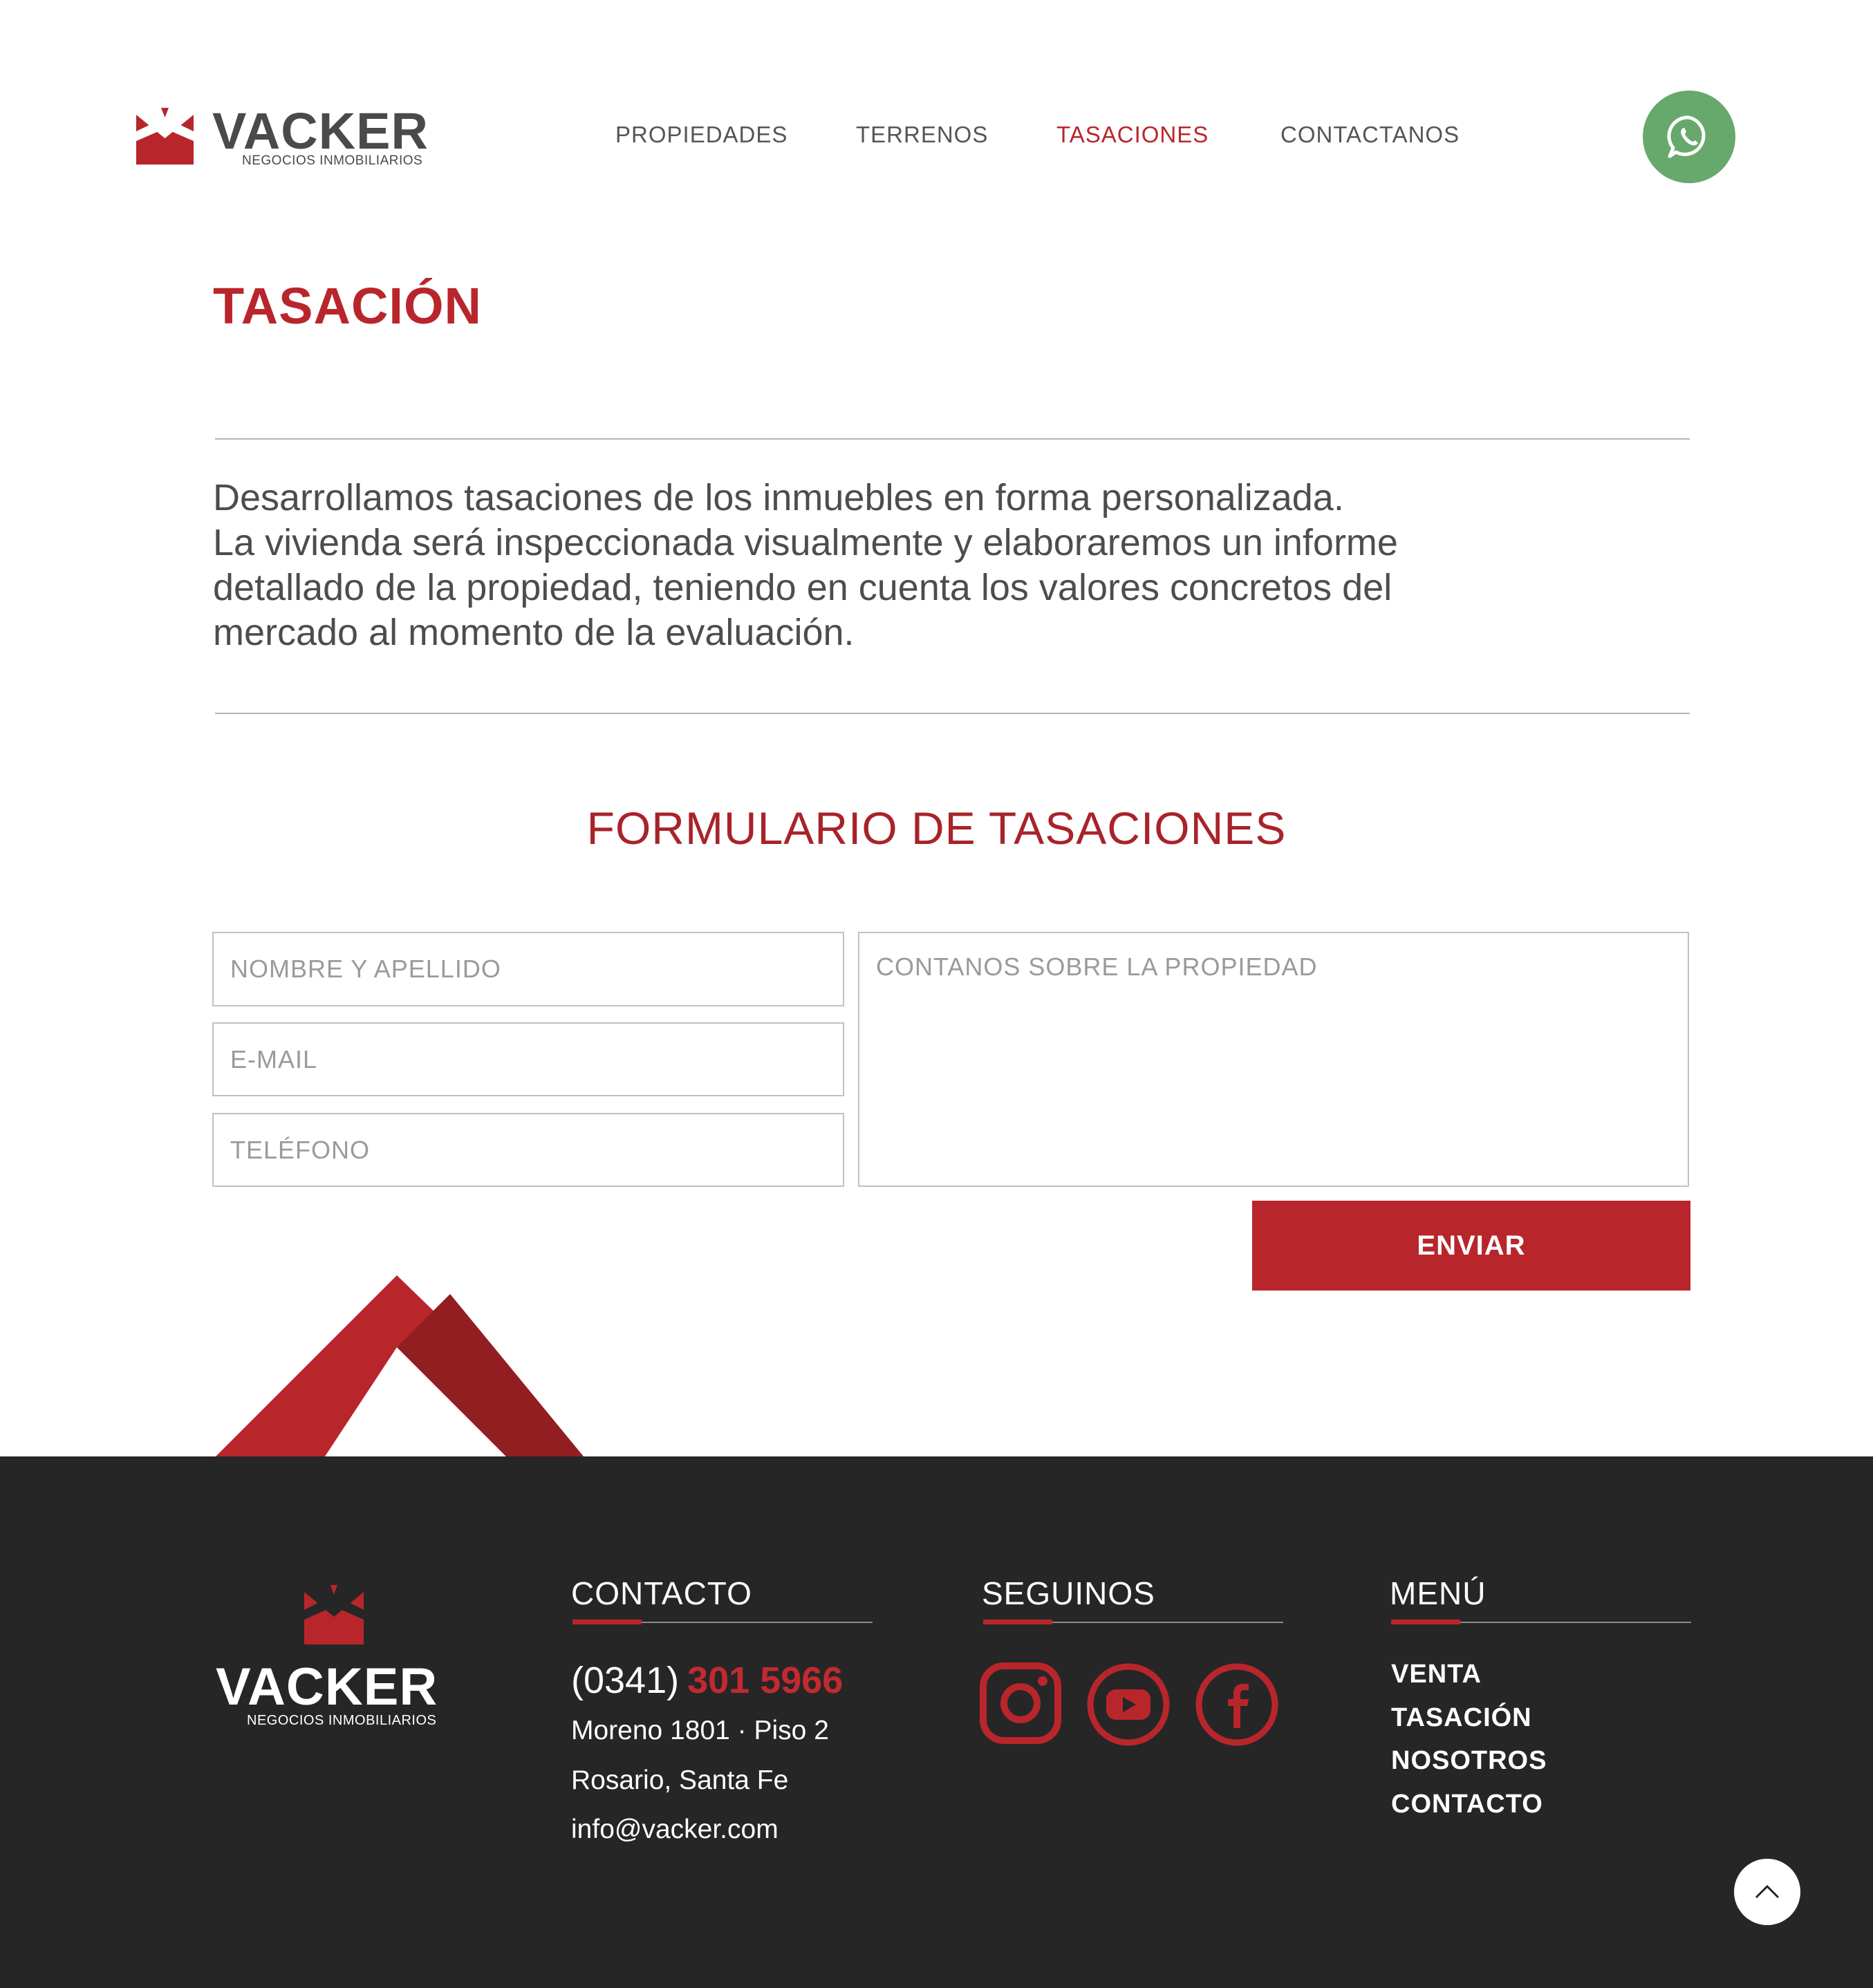 This screenshot has height=1988, width=1873. I want to click on chevron-up-icon, so click(1767, 1891).